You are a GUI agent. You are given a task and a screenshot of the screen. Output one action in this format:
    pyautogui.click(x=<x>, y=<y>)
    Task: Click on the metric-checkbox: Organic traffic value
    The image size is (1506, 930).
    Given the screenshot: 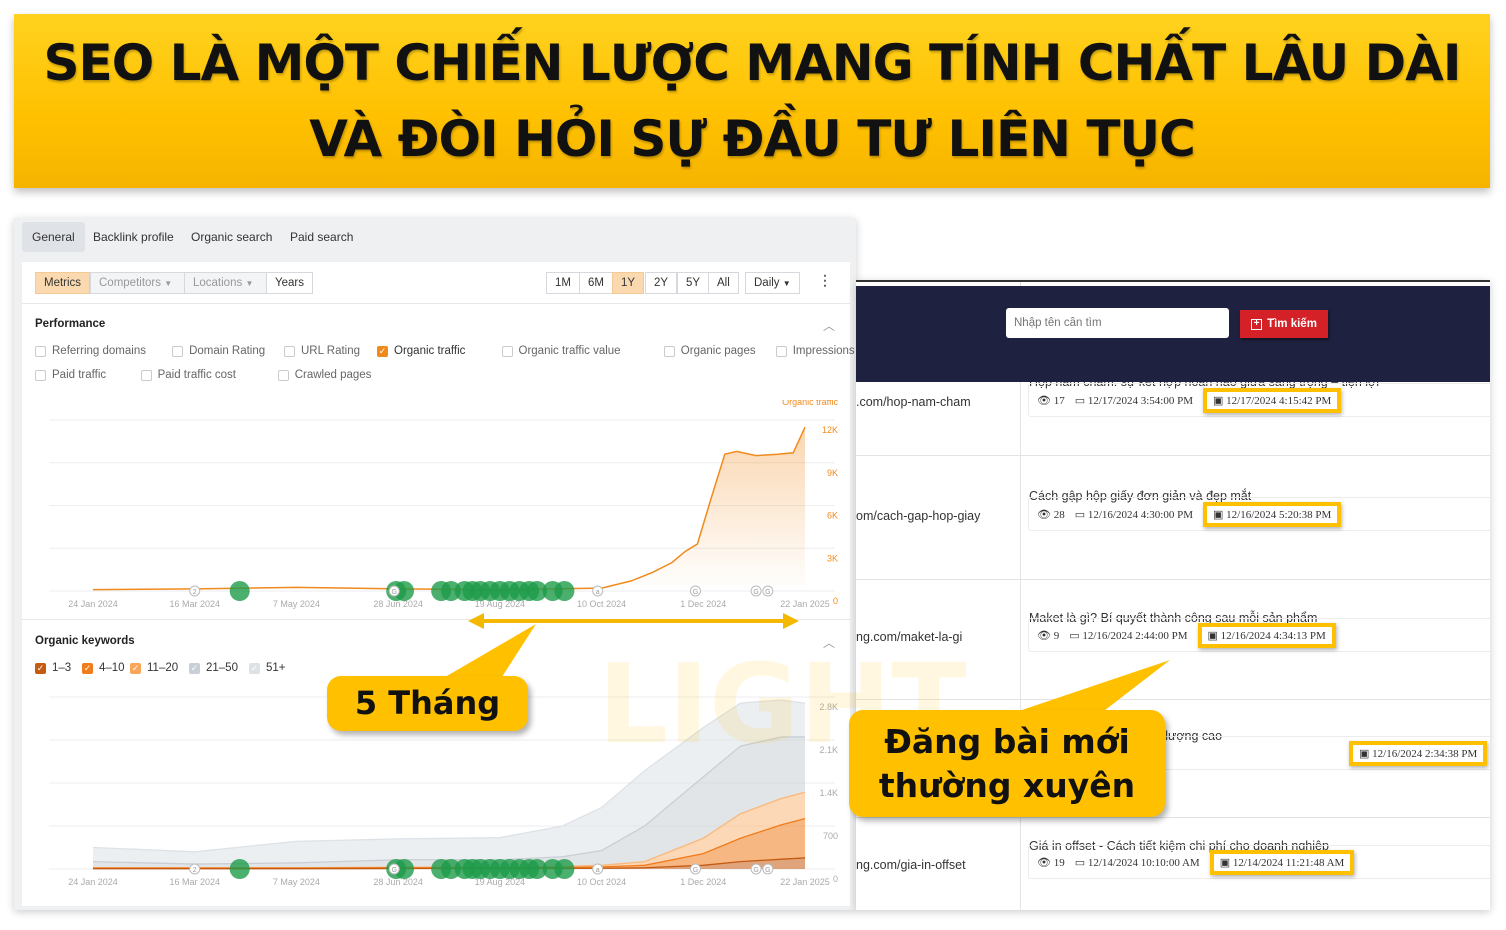 What is the action you would take?
    pyautogui.click(x=561, y=351)
    